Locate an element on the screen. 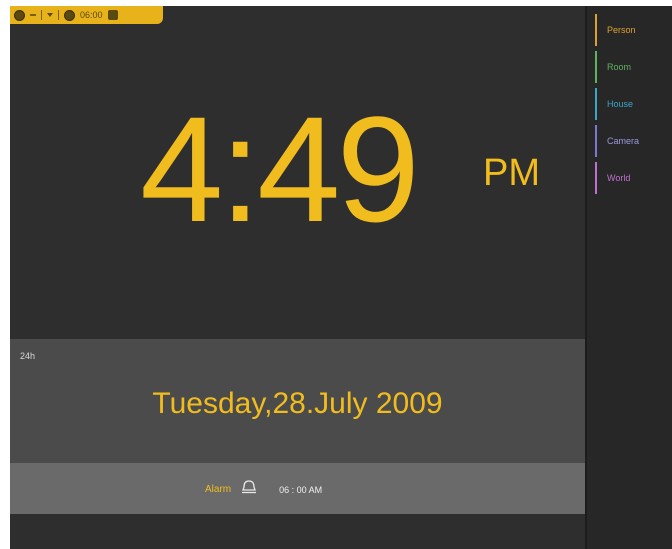  sidebar-item-label: World is located at coordinates (619, 178).